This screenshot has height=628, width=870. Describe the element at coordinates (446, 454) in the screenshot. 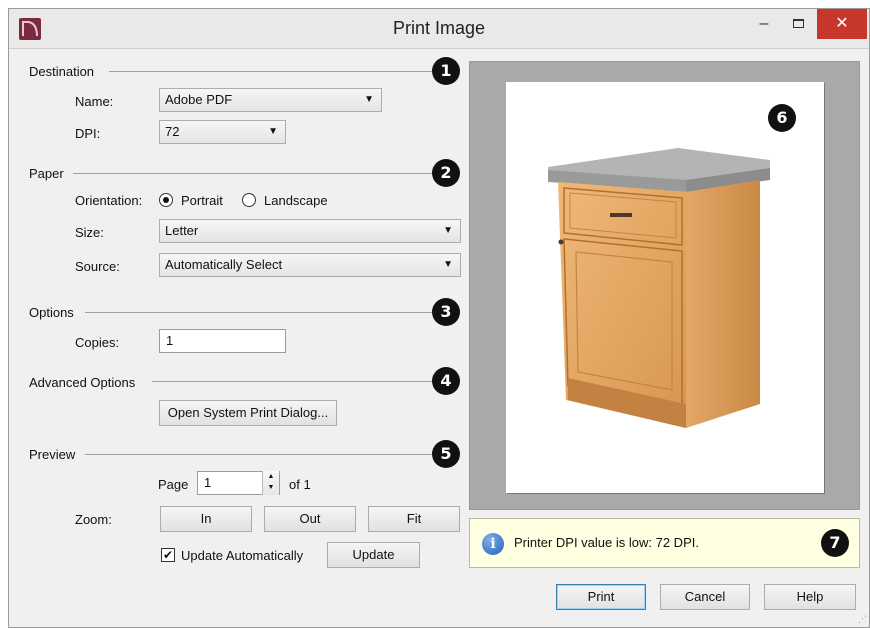

I see `callout-badge-5: 5` at that location.